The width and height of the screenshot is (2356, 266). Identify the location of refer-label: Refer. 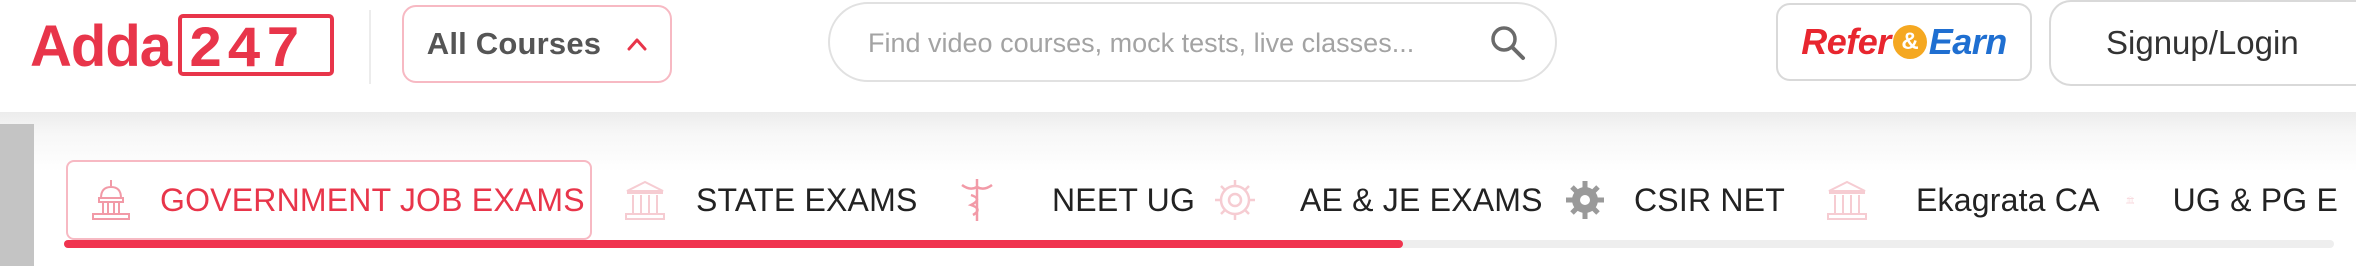
(1846, 41).